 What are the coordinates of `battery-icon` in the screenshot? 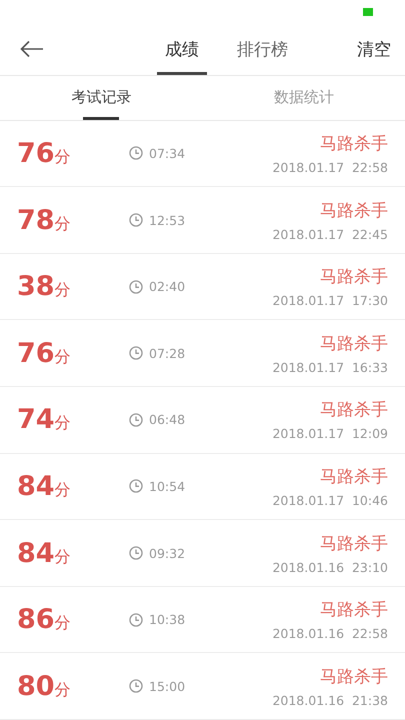 It's located at (368, 12).